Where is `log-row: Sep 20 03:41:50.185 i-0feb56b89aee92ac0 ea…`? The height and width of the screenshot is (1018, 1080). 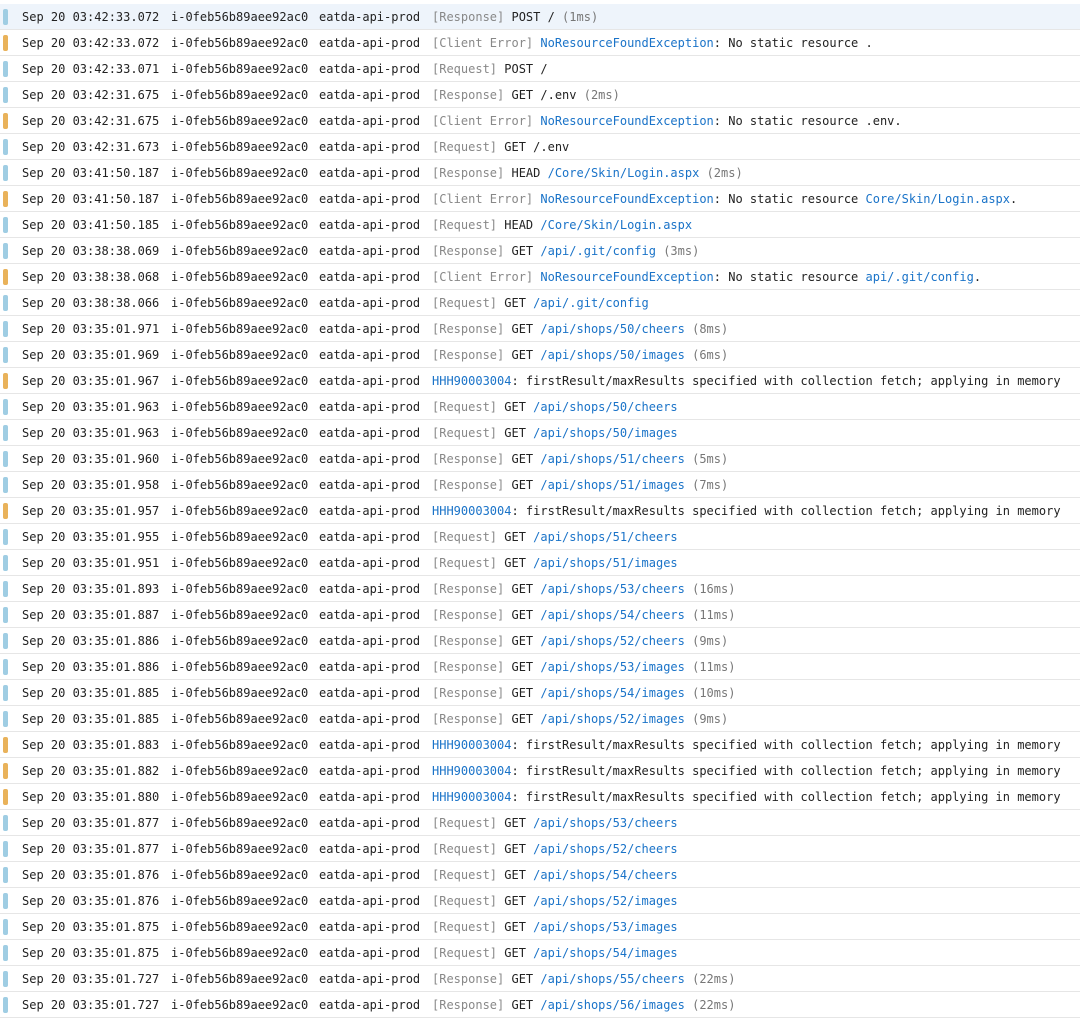
log-row: Sep 20 03:41:50.185 i-0feb56b89aee92ac0 ea… is located at coordinates (540, 225).